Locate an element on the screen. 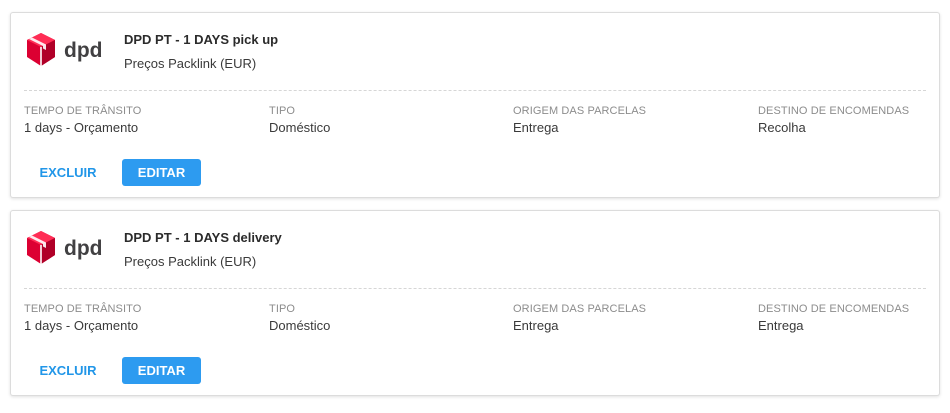 This screenshot has height=413, width=950. field-value: Recolha is located at coordinates (782, 127).